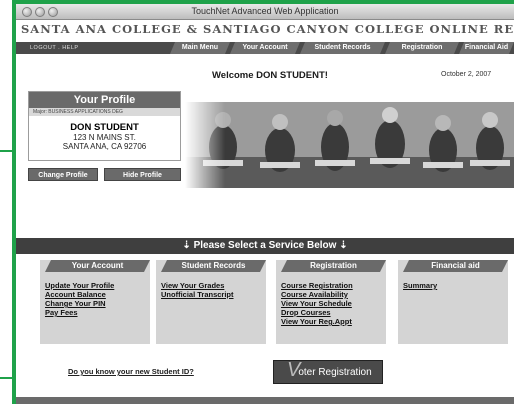  What do you see at coordinates (317, 285) in the screenshot?
I see `course-registration-link: Course Registration` at bounding box center [317, 285].